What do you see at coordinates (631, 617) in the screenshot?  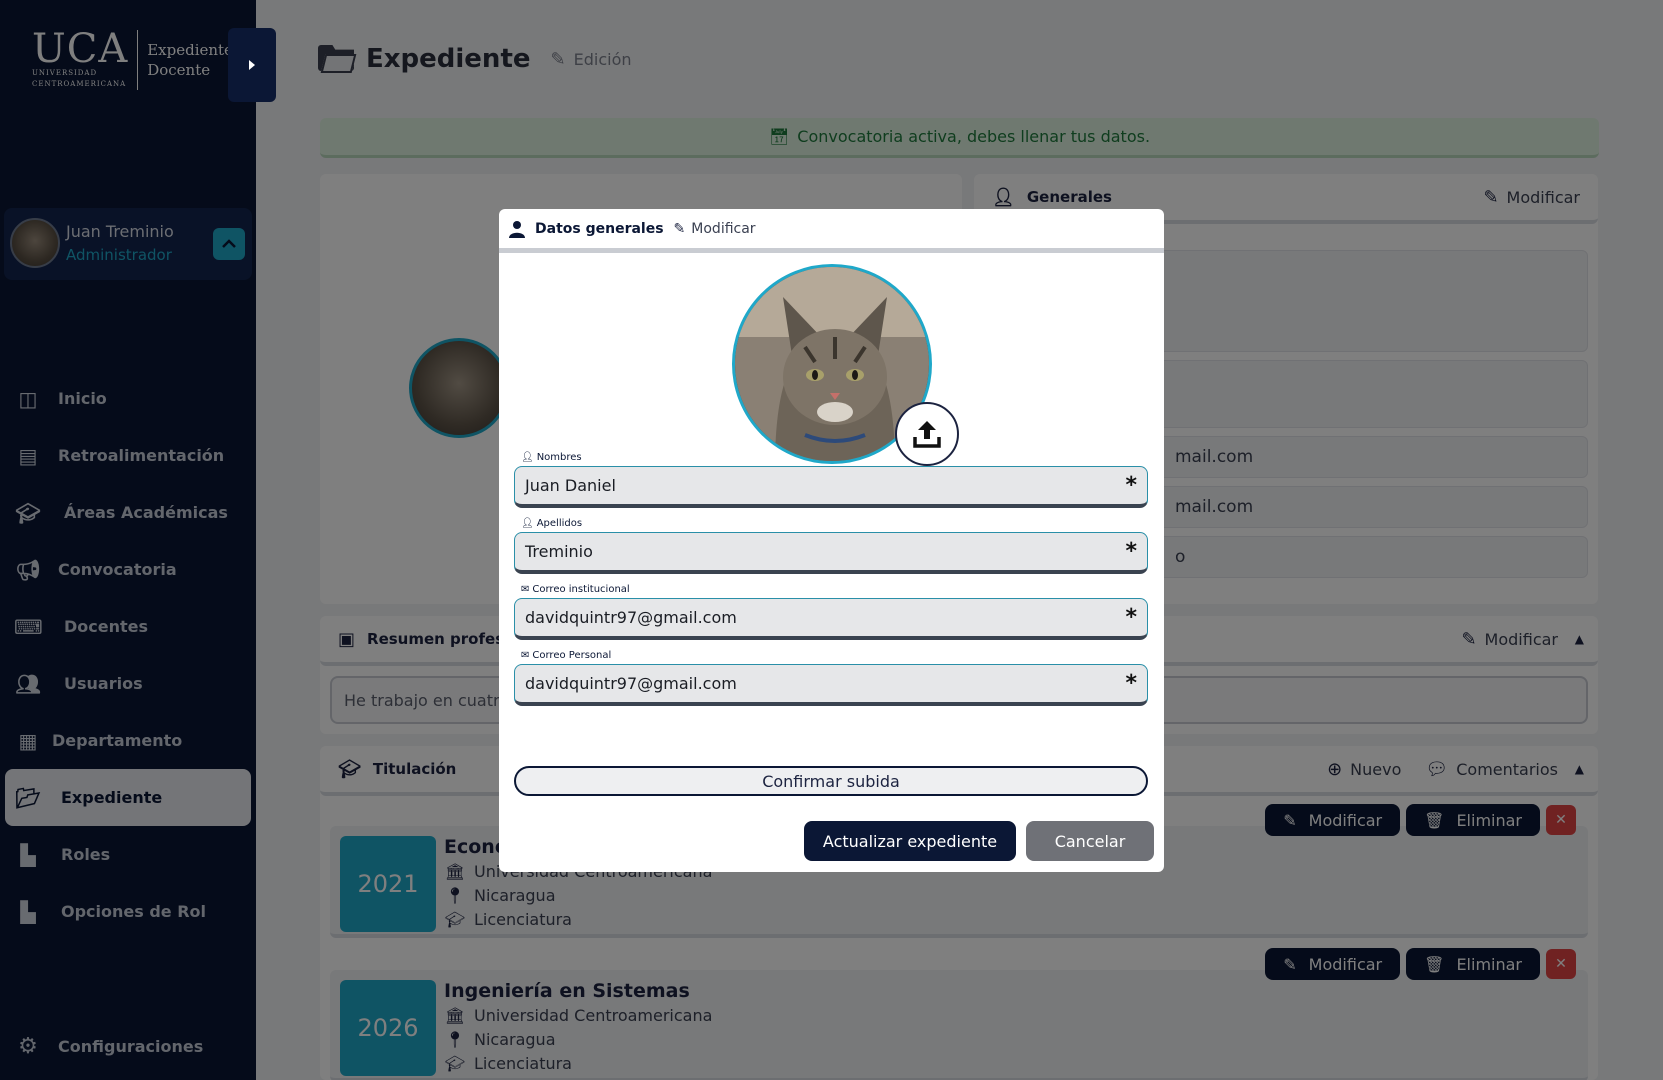 I see `correo-institucional-value: davidquintr97@gmail.com` at bounding box center [631, 617].